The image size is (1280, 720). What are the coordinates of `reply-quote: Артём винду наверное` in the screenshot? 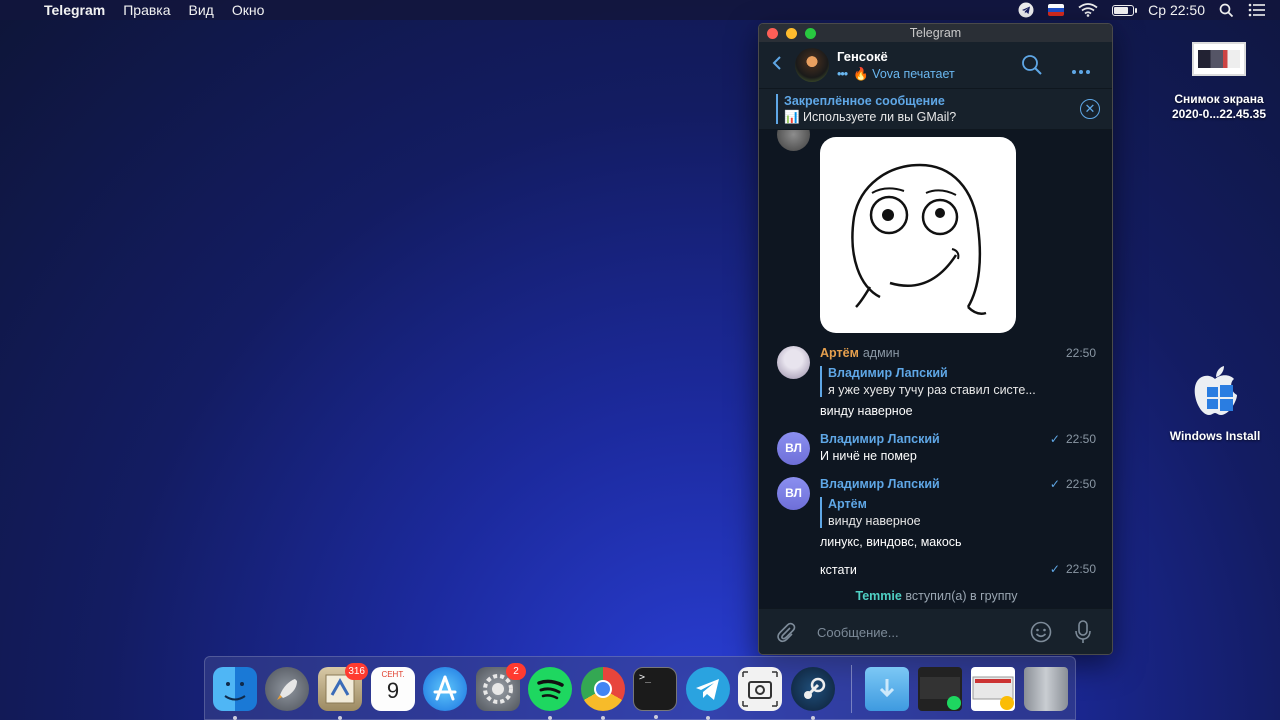 It's located at (870, 512).